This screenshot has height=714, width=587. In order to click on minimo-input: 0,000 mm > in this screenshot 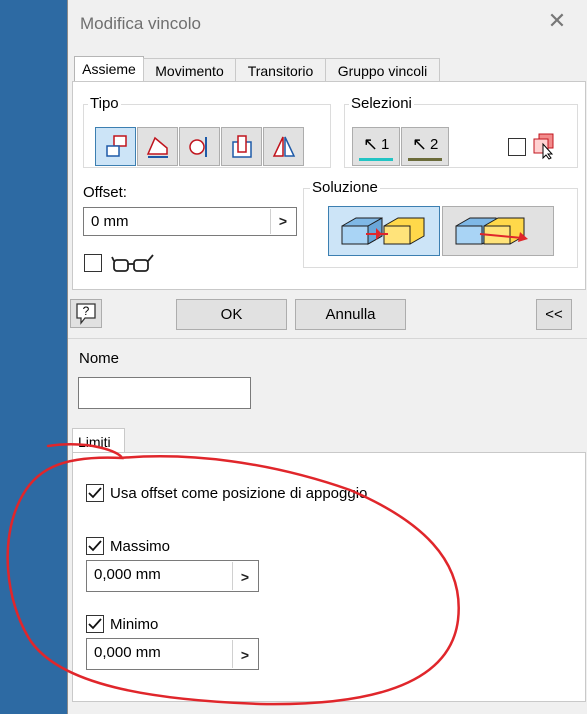, I will do `click(172, 654)`.